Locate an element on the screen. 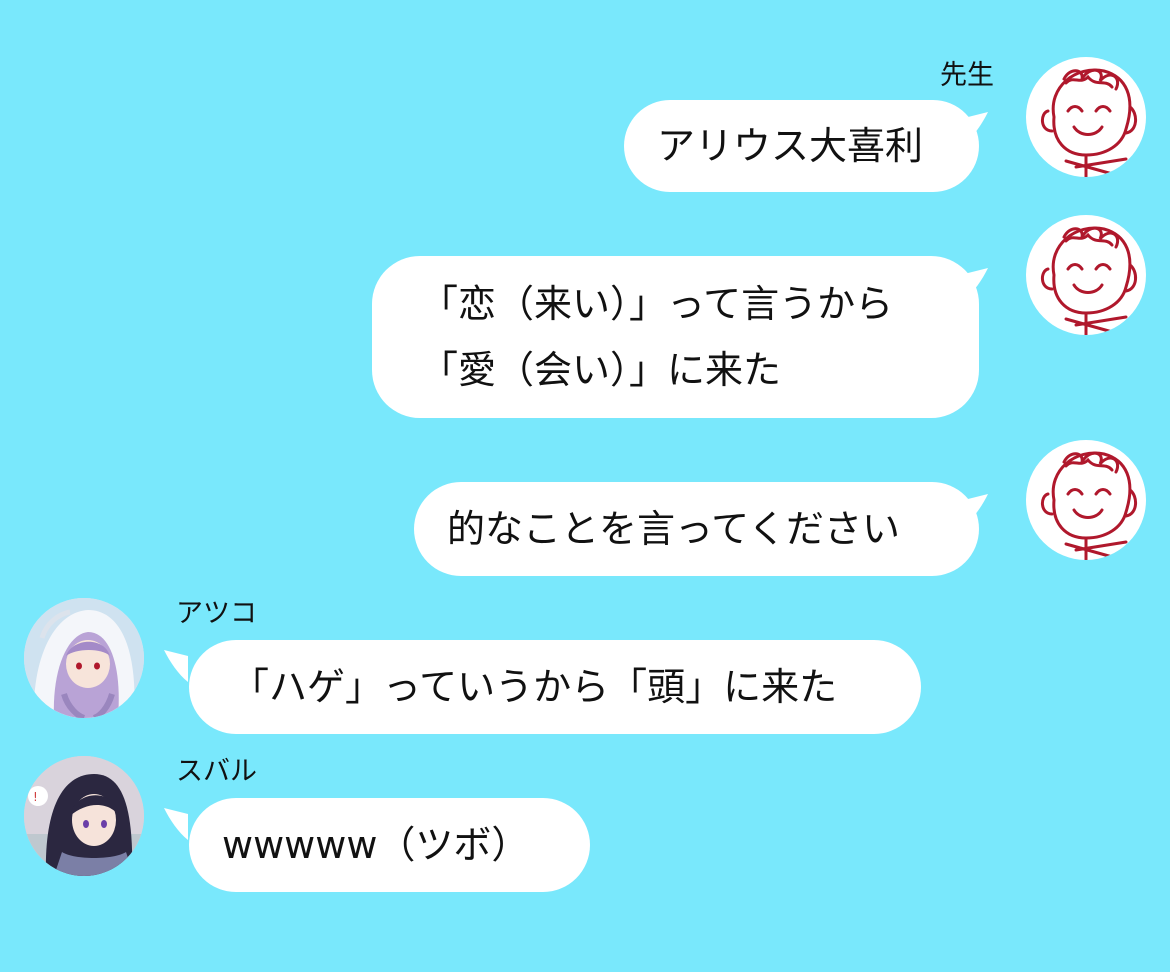 The height and width of the screenshot is (972, 1170). message-bubble: 「ハゲ」っていうから「頭」に来た is located at coordinates (555, 687).